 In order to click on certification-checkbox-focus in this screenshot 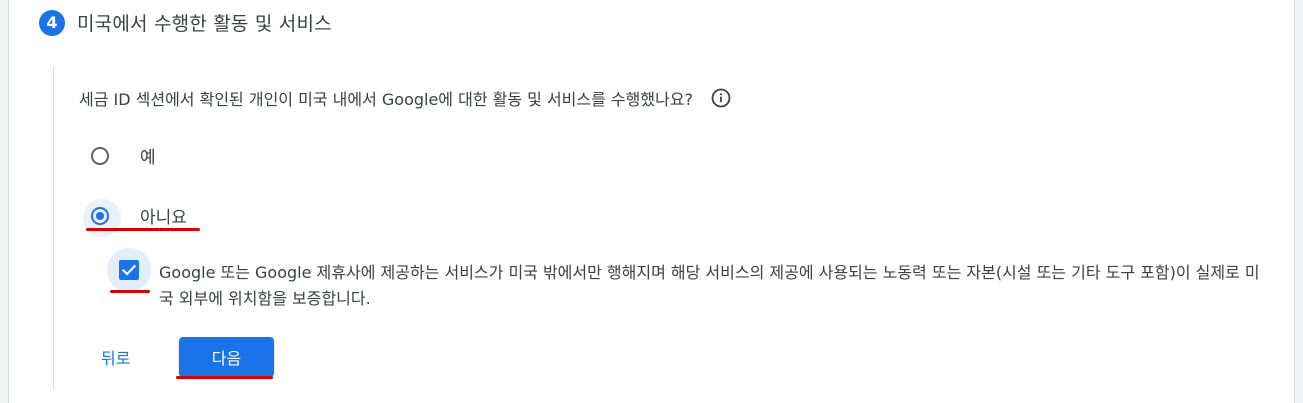, I will do `click(129, 270)`.